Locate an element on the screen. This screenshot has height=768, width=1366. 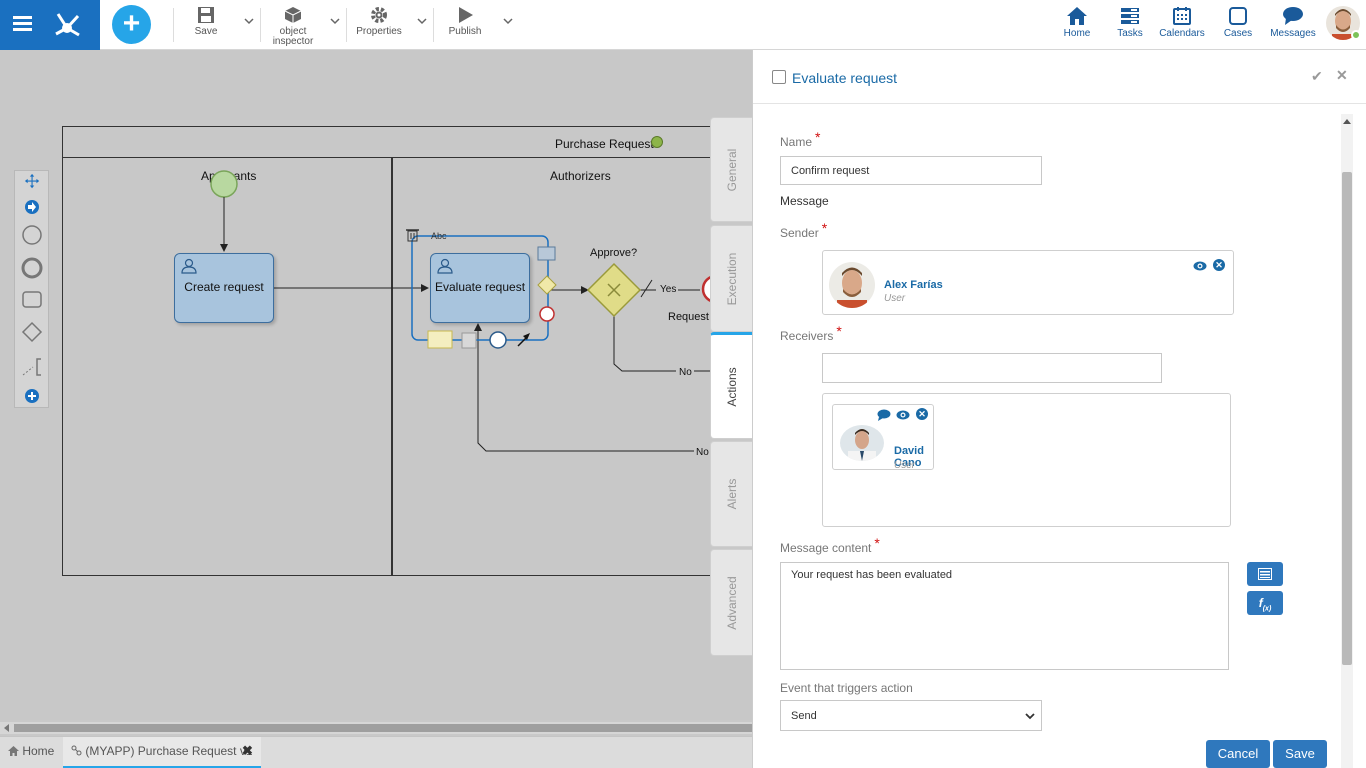
confirm-check-icon: ✔ is located at coordinates (1317, 76).